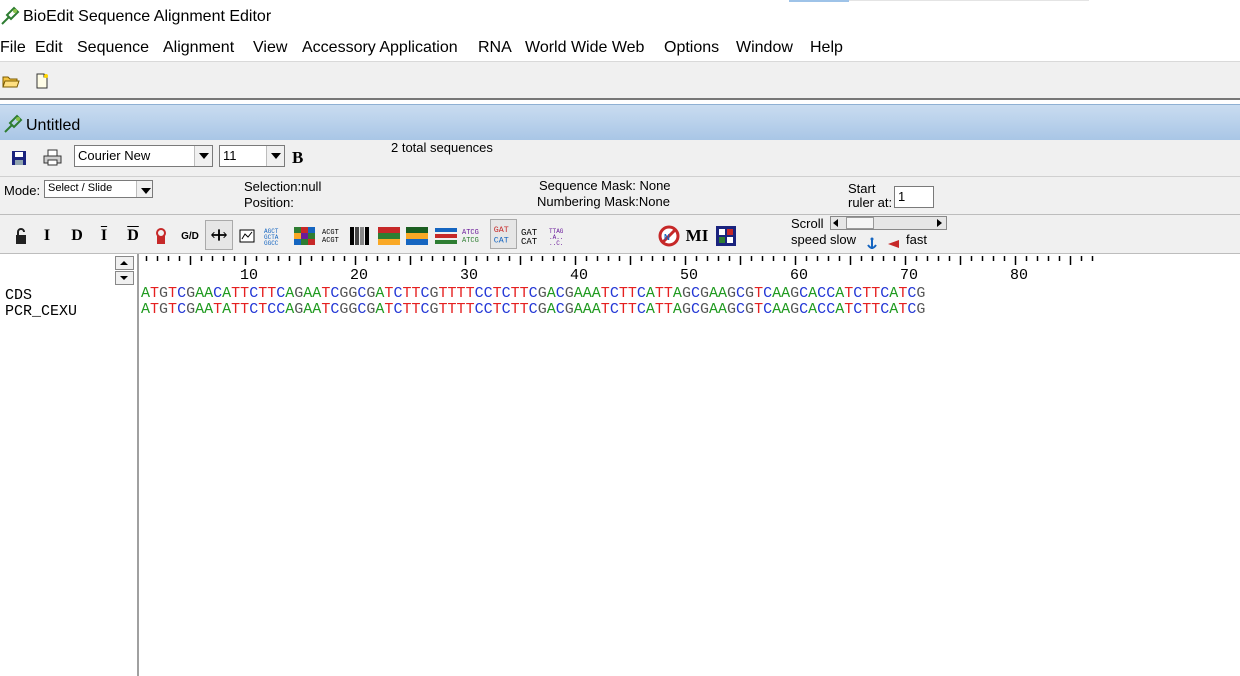 The width and height of the screenshot is (1240, 676). I want to click on delete-mode-icon: D, so click(77, 236).